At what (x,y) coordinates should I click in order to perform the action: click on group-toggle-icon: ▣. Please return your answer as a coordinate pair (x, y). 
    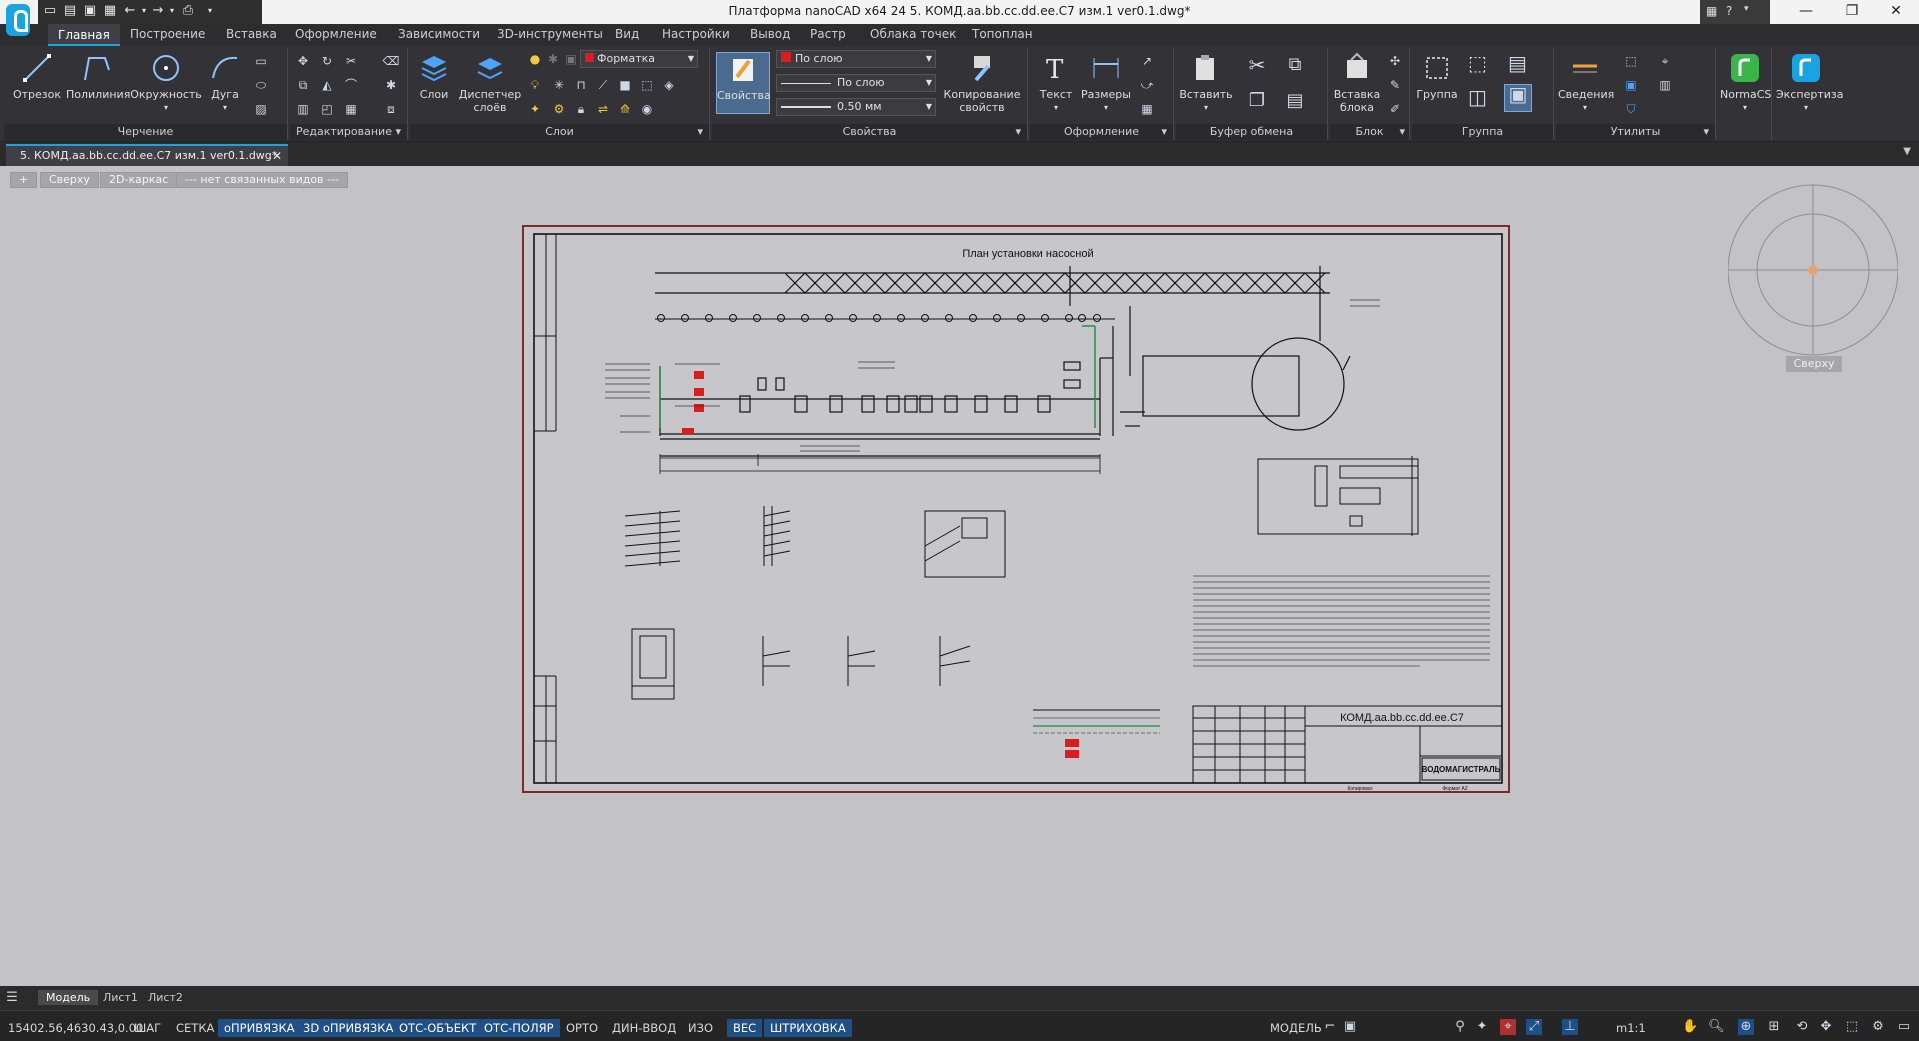
    Looking at the image, I should click on (1518, 98).